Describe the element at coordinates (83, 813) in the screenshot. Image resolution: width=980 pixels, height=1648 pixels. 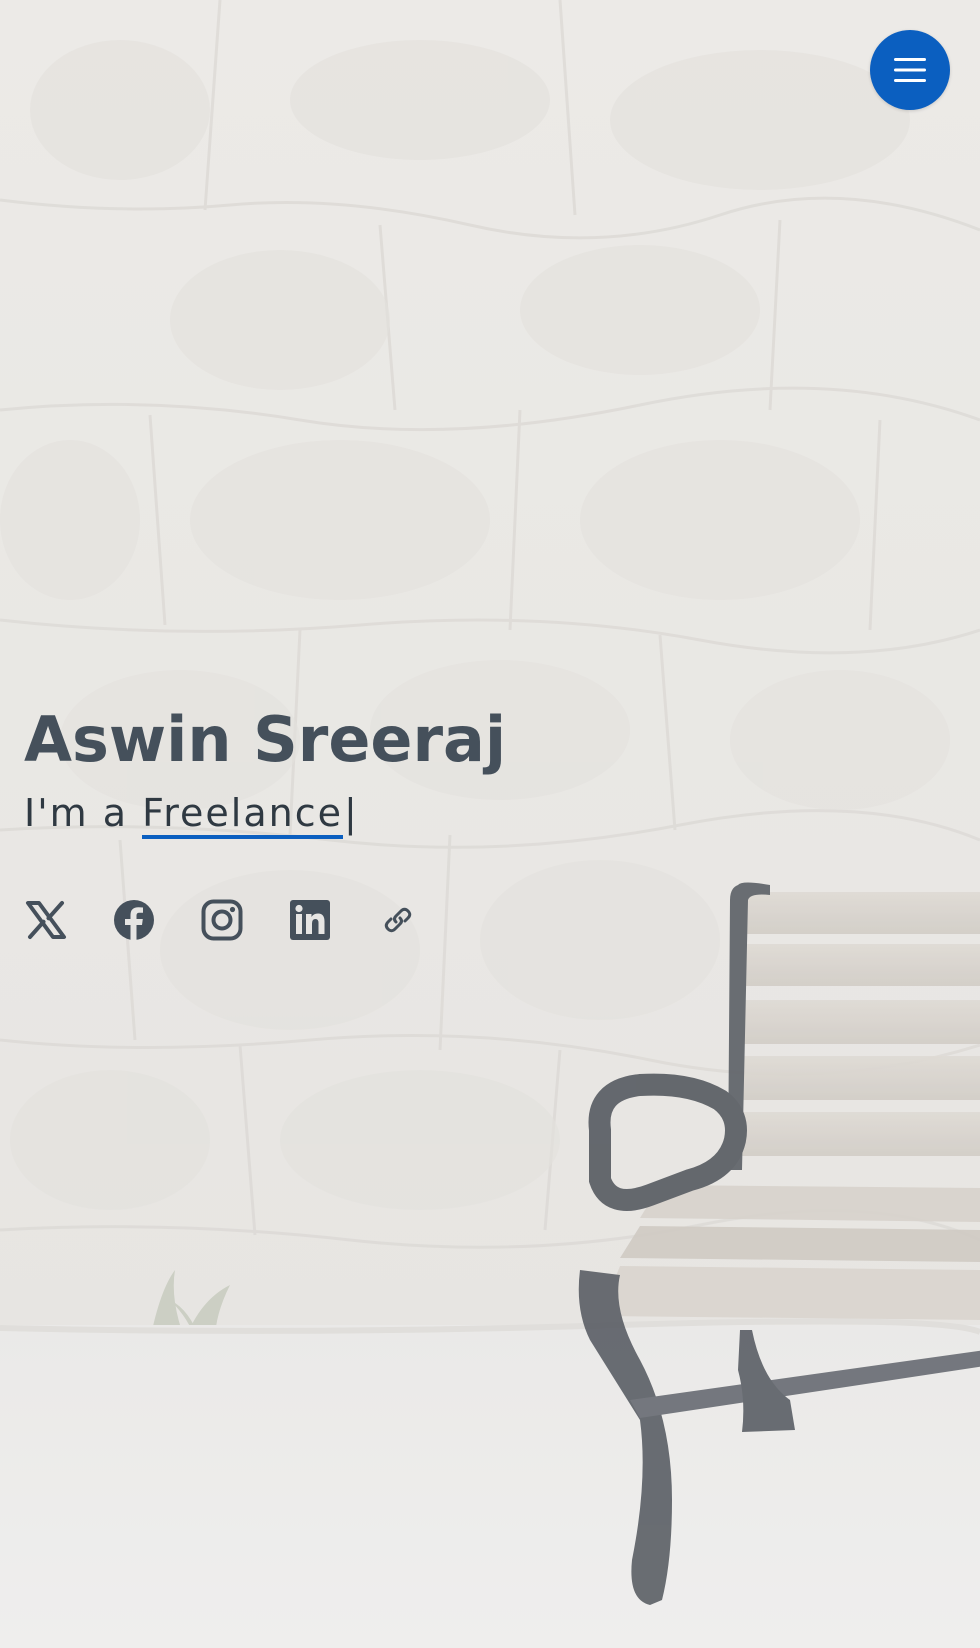
I see `typed-prefix: I'm a` at that location.